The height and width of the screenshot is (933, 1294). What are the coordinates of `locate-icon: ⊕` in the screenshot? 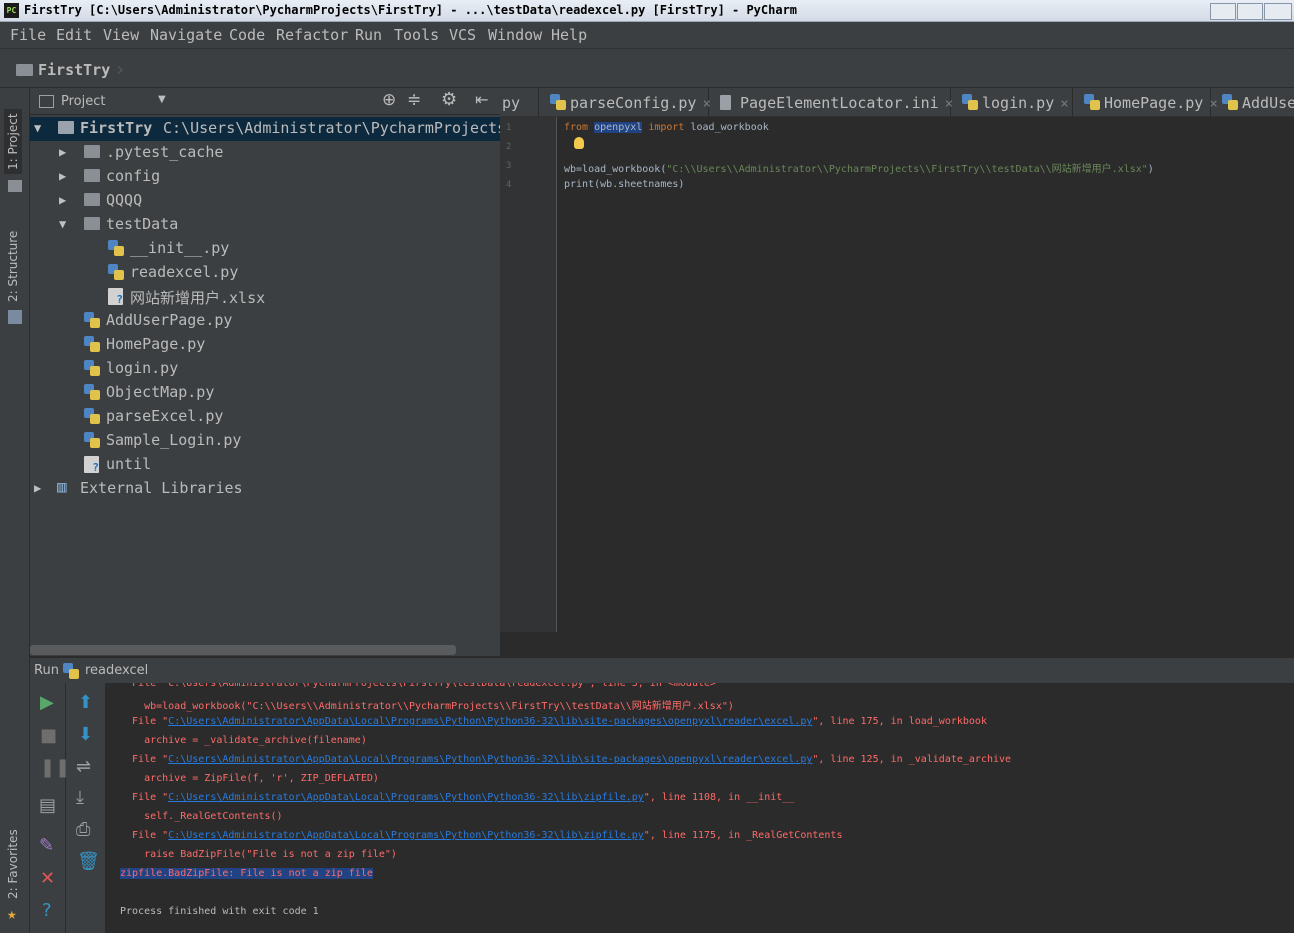 It's located at (389, 100).